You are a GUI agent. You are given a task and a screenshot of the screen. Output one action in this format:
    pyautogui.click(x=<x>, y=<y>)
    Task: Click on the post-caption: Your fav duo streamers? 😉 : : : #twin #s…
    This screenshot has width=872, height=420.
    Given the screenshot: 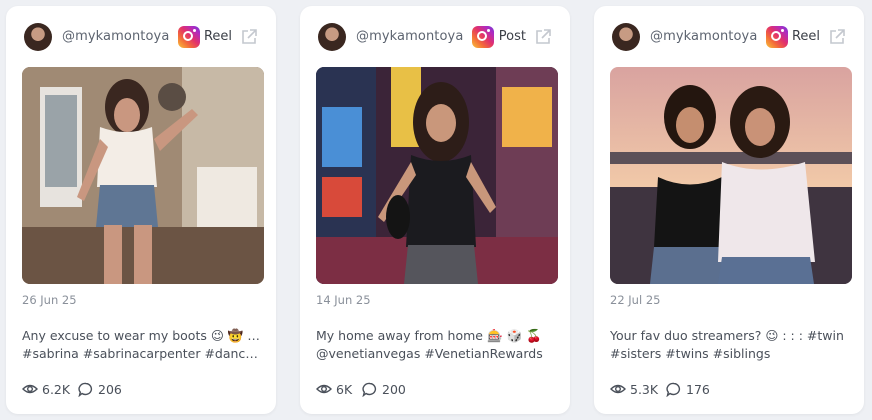 What is the action you would take?
    pyautogui.click(x=730, y=345)
    